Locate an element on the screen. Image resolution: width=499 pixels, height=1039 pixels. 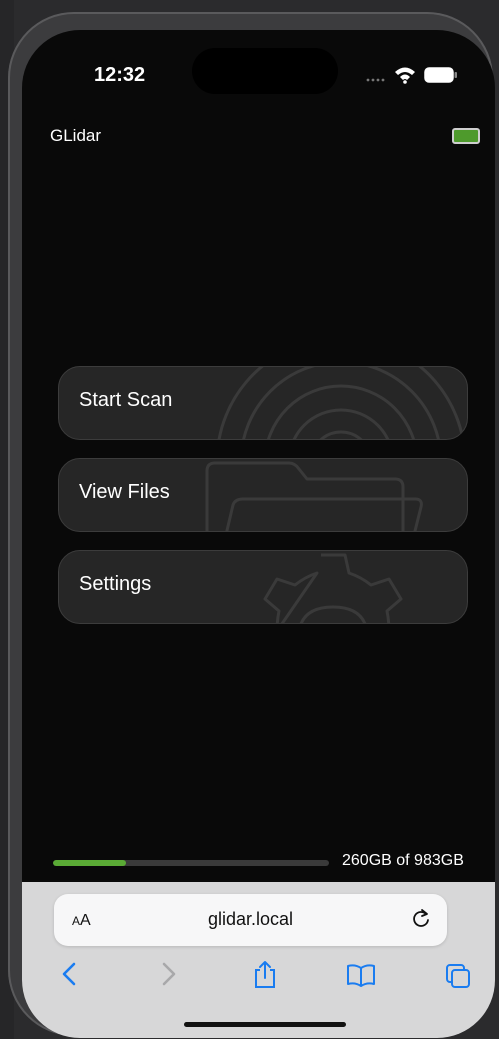
storage-progress-fill is located at coordinates (89, 863).